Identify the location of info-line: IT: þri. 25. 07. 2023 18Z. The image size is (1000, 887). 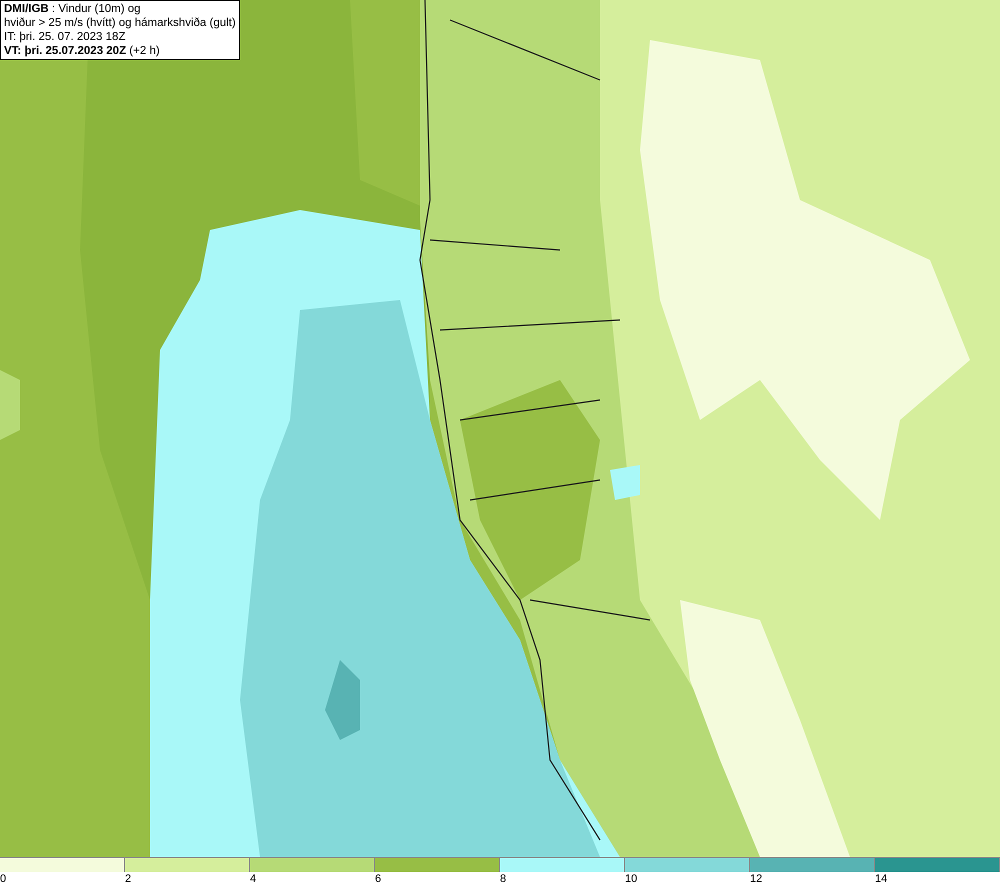
(65, 37).